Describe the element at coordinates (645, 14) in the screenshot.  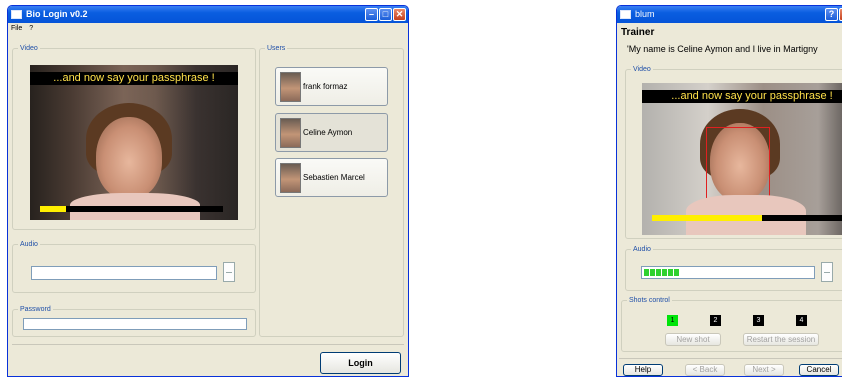
I see `window-title: blum` at that location.